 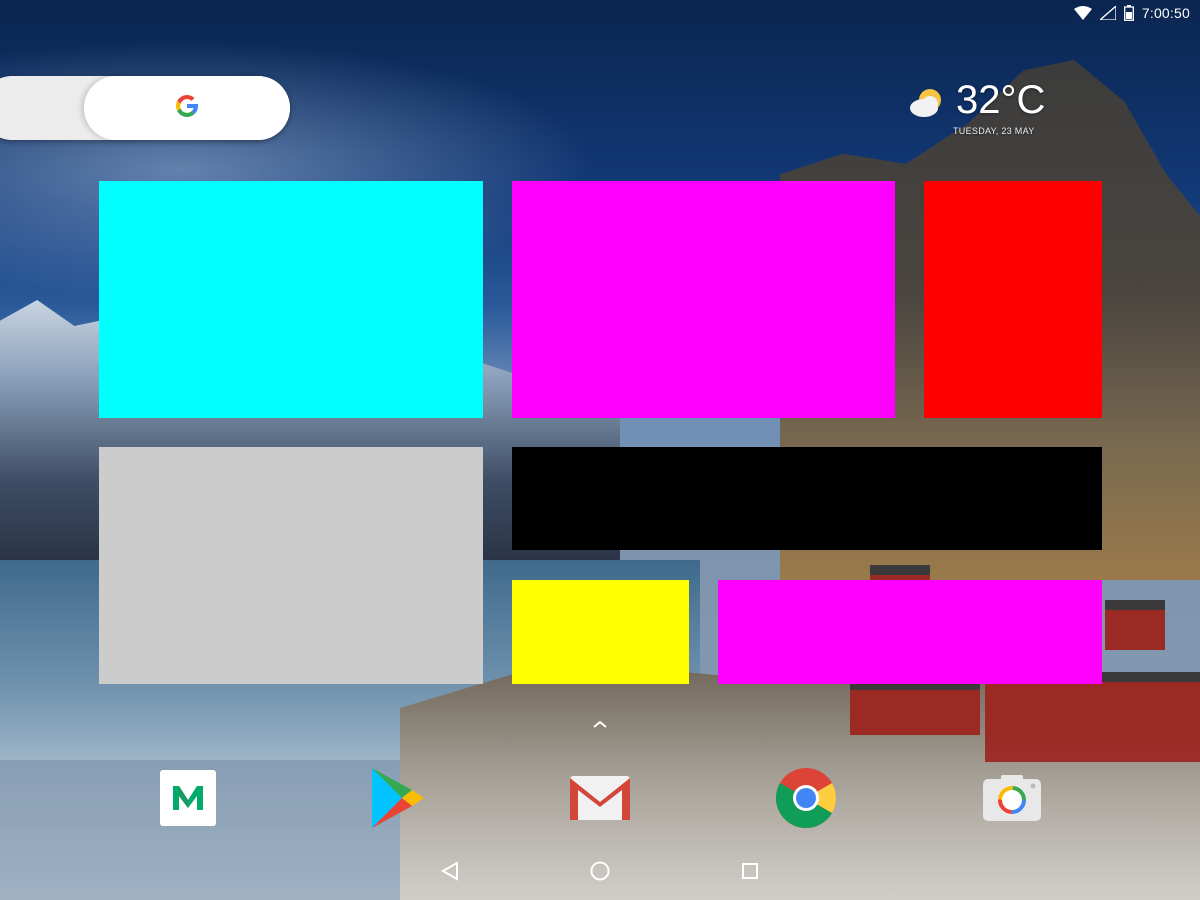 I want to click on gmail-app, so click(x=600, y=800).